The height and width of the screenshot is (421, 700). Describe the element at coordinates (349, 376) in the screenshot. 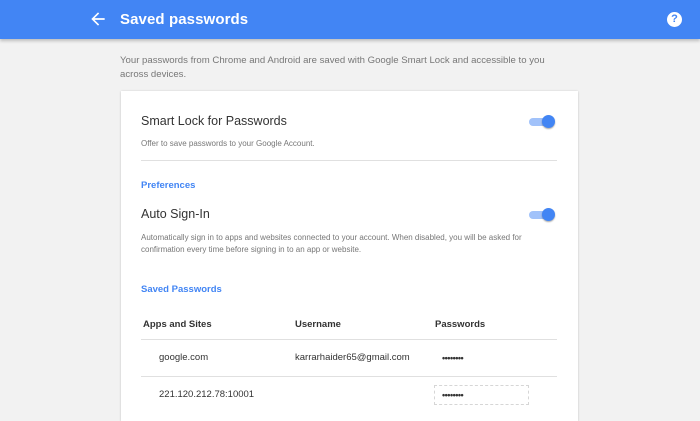

I see `table-row-divider` at that location.